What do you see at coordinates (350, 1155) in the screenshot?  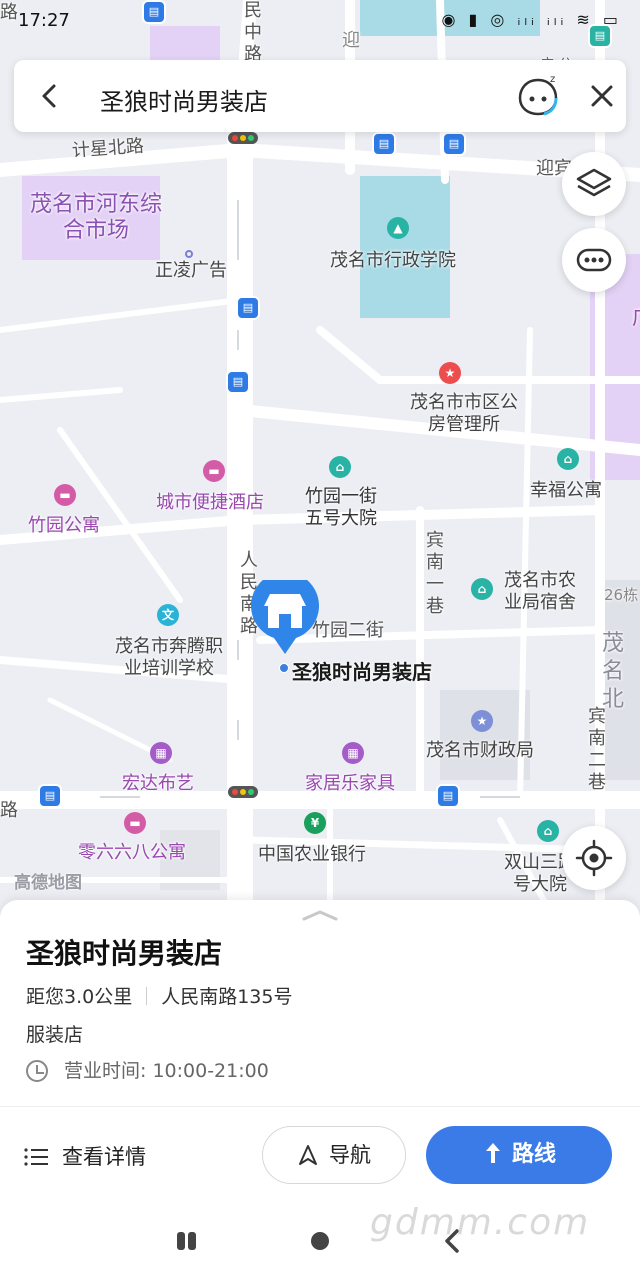 I see `navigate-label: 导航` at bounding box center [350, 1155].